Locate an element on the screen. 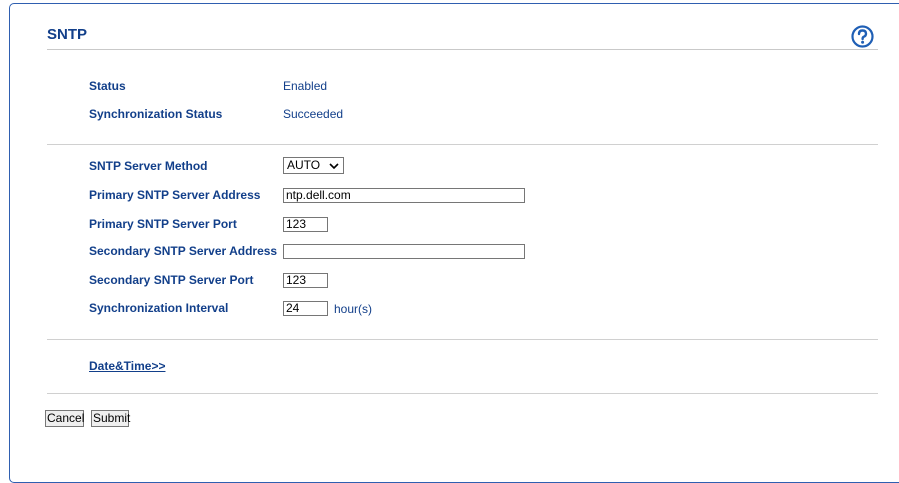 The image size is (899, 483). chevron-down-icon is located at coordinates (334, 165).